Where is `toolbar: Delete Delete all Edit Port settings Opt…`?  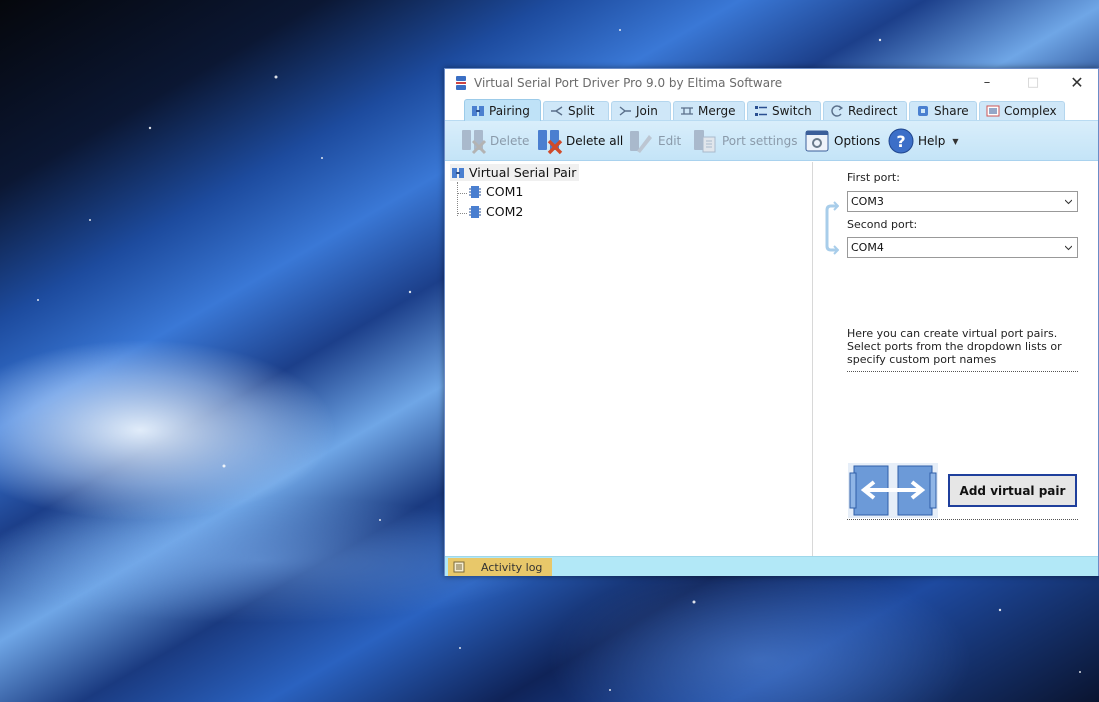 toolbar: Delete Delete all Edit Port settings Opt… is located at coordinates (771, 141).